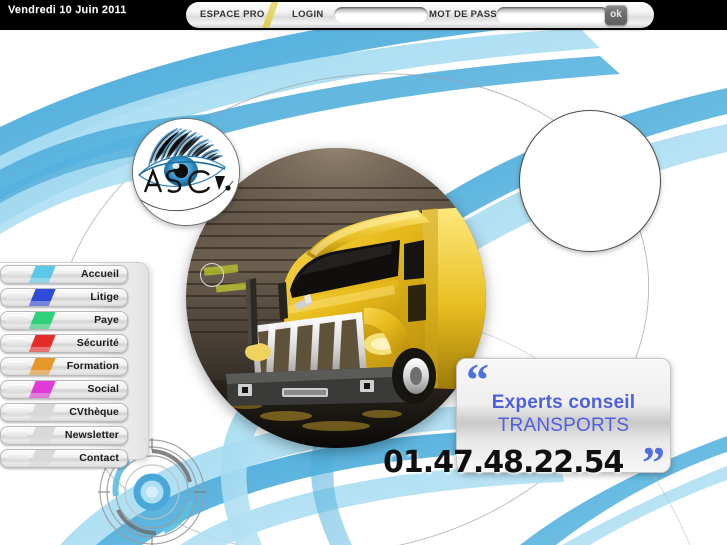 The height and width of the screenshot is (545, 727). I want to click on sidebar-item-accueil: Accueil, so click(64, 274).